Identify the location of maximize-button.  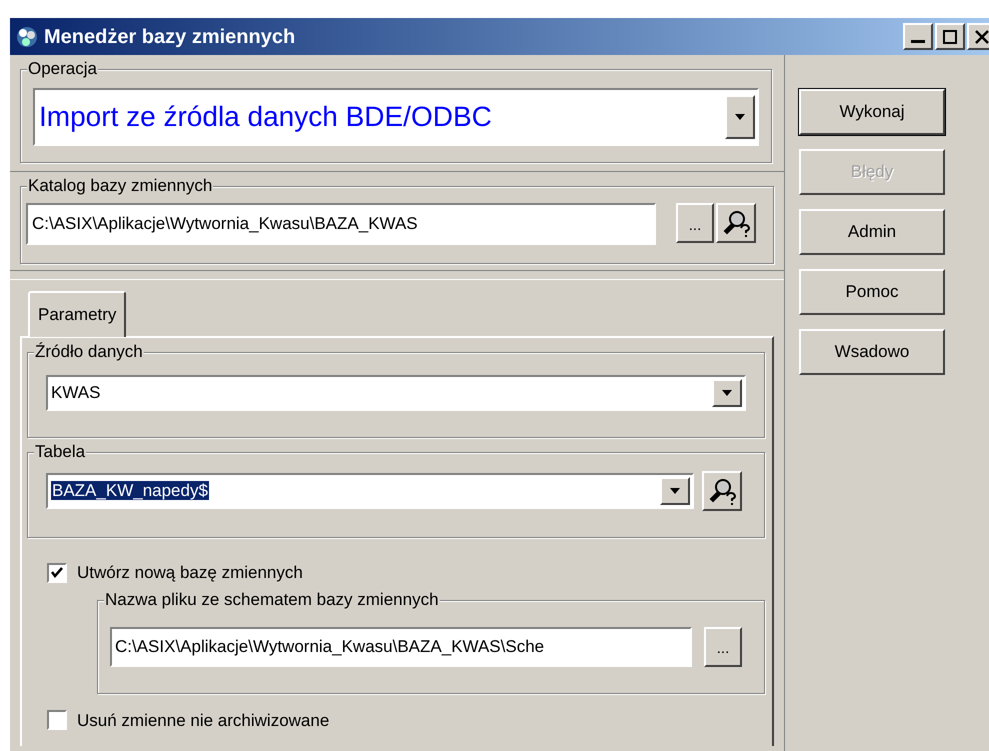
(950, 36).